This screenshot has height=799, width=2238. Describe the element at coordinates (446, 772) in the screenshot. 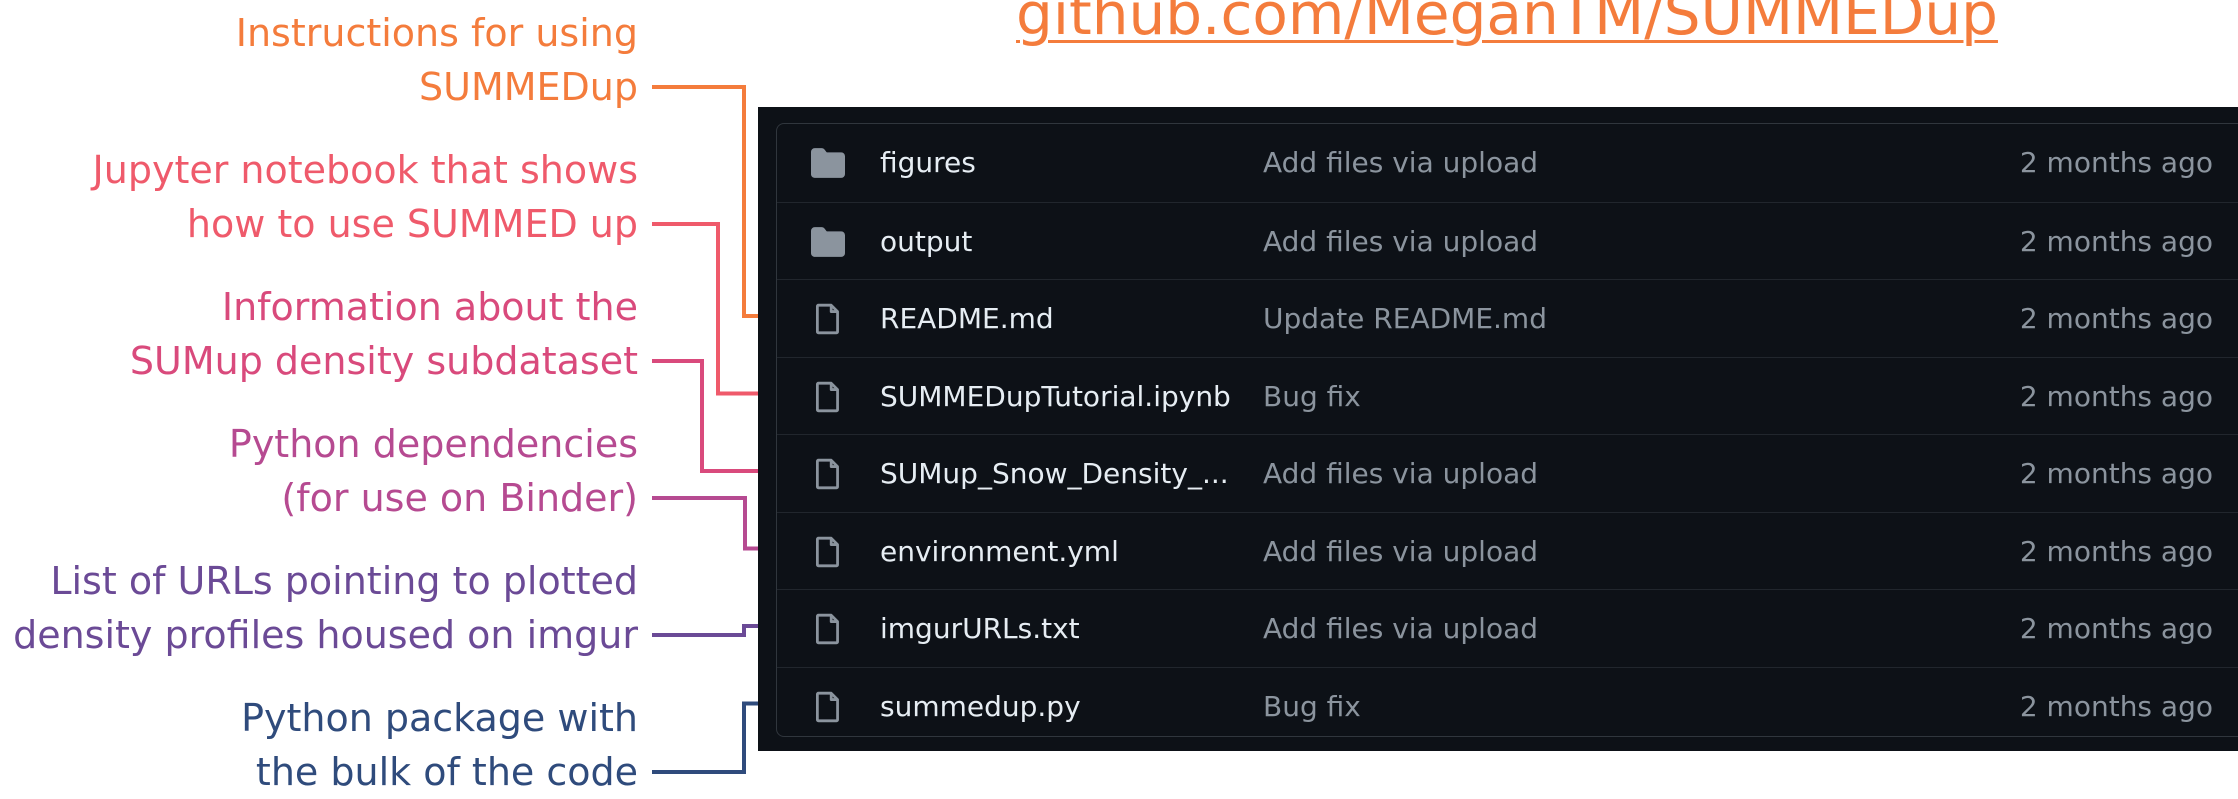

I see `annotation-line-2: the bulk of the code` at that location.